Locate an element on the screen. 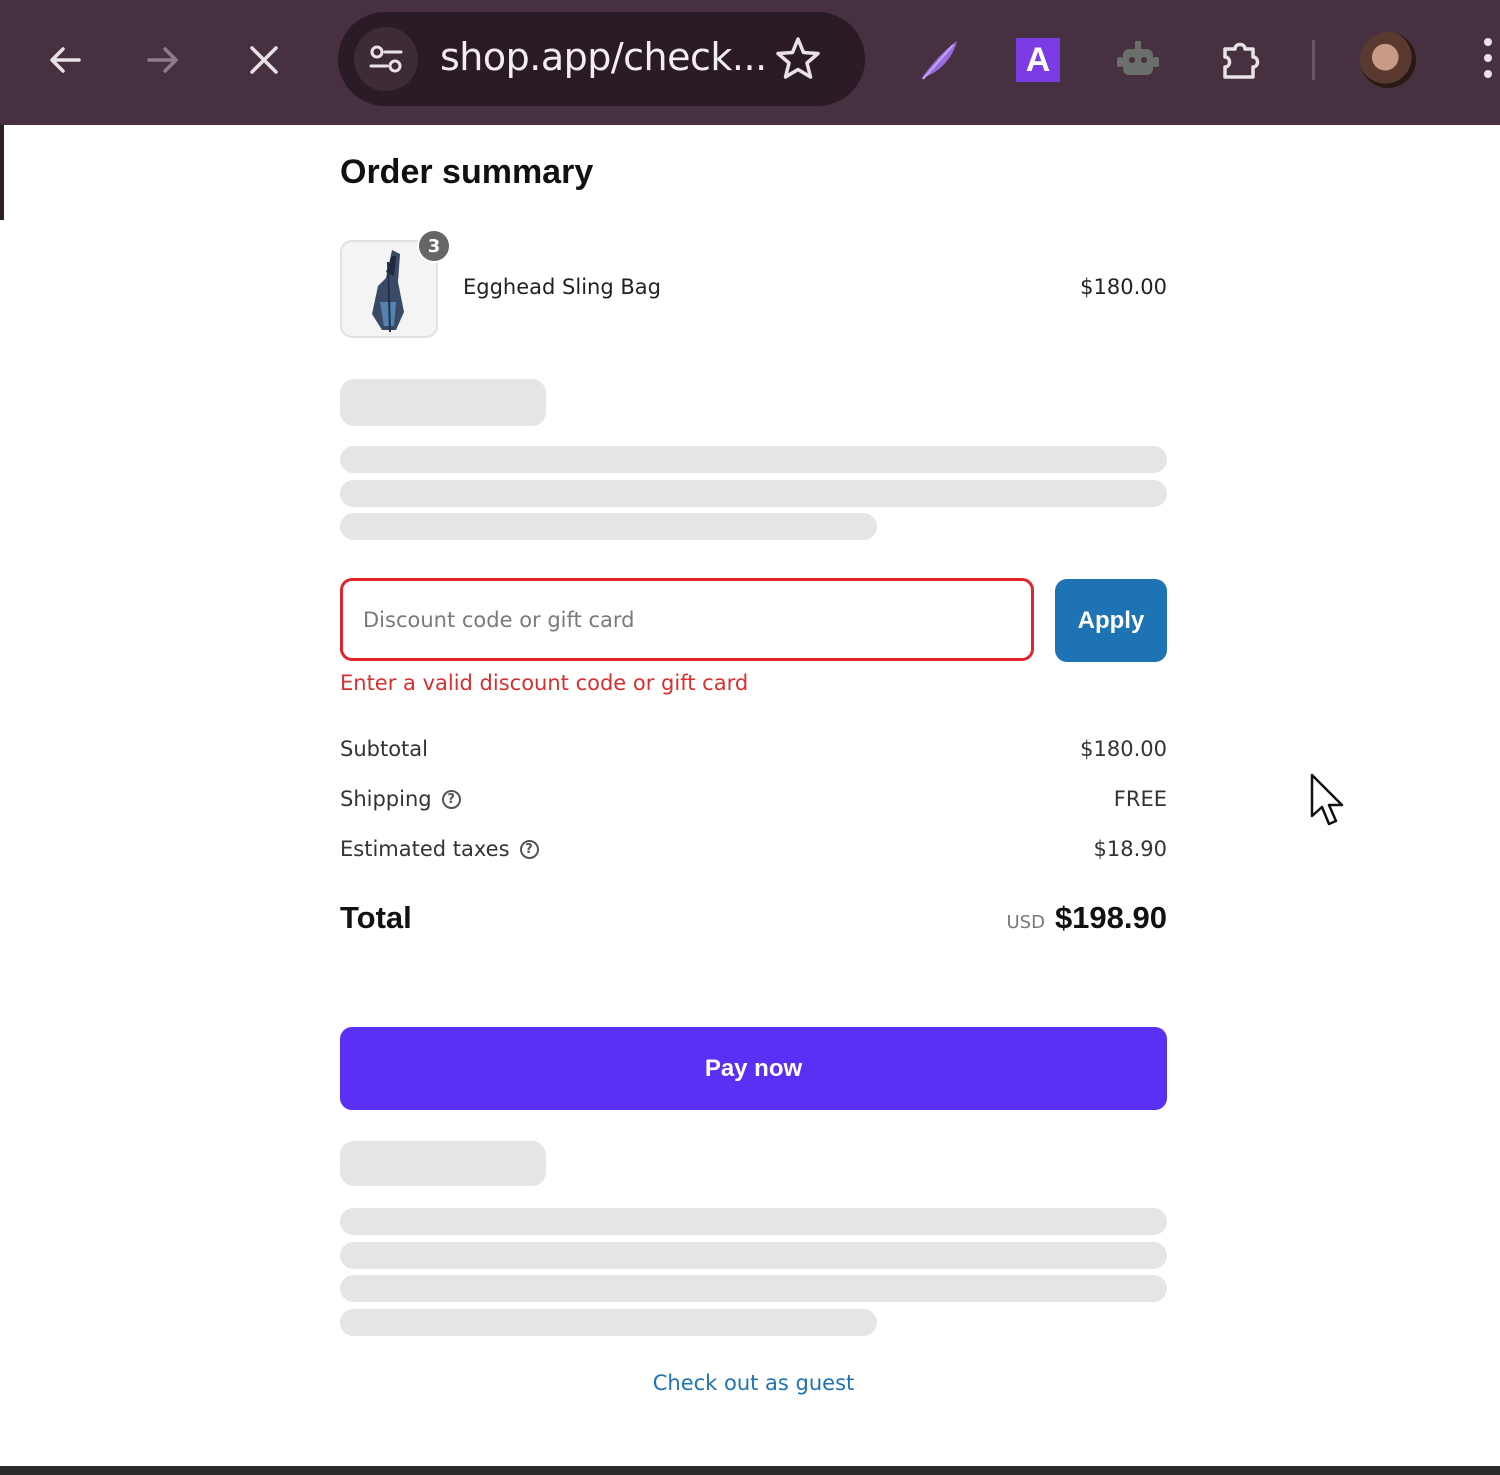 The width and height of the screenshot is (1500, 1475). forward-button is located at coordinates (163, 60).